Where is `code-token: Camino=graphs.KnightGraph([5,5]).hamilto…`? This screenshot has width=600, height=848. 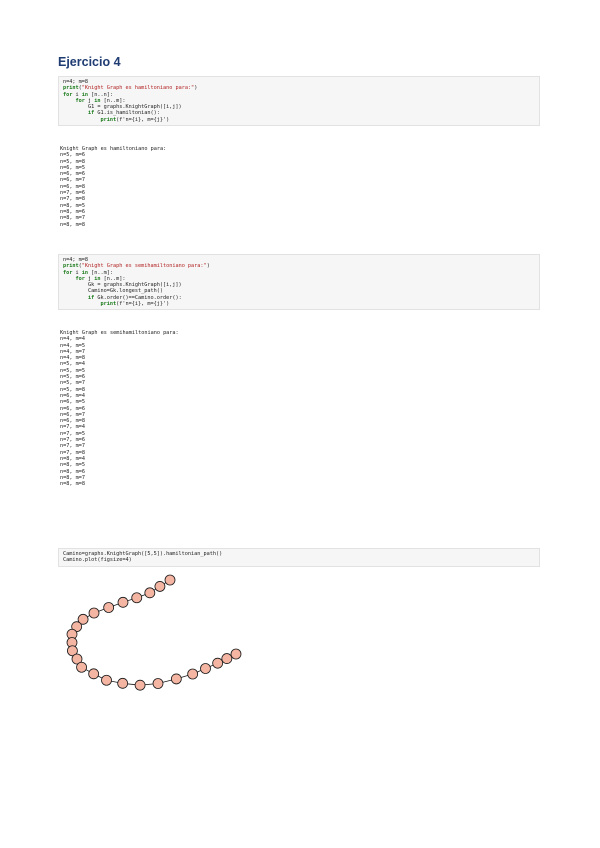
code-token: Camino=graphs.KnightGraph([5,5]).hamilto… is located at coordinates (143, 554).